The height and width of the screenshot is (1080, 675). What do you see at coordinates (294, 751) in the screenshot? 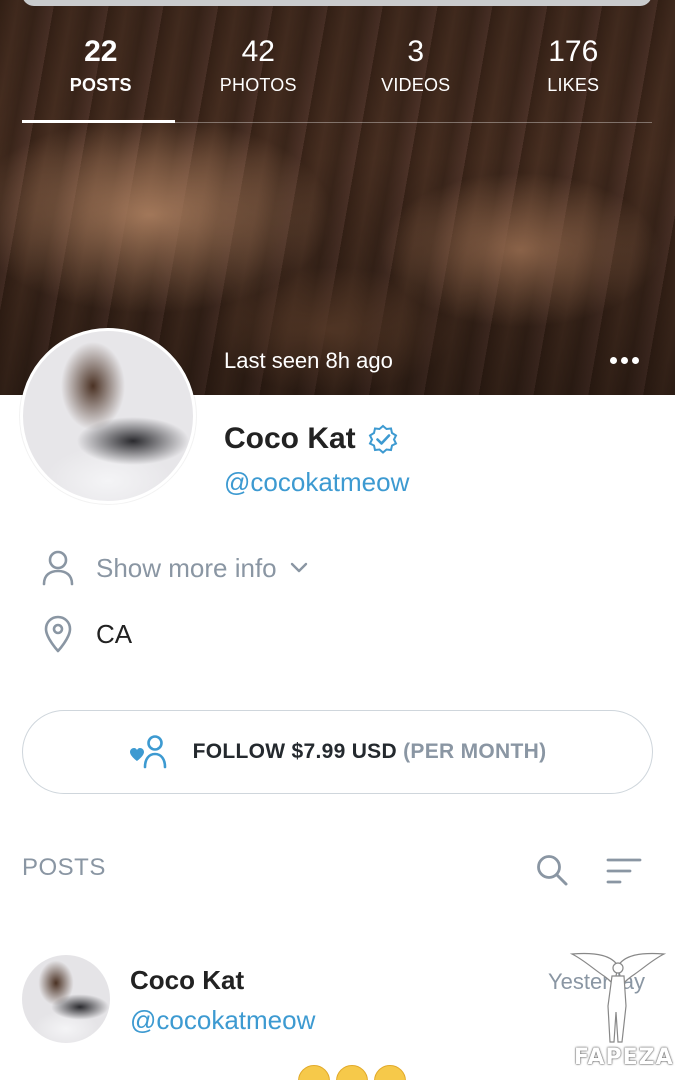
I see `follow-price-label: FOLLOW $7.99 USD` at bounding box center [294, 751].